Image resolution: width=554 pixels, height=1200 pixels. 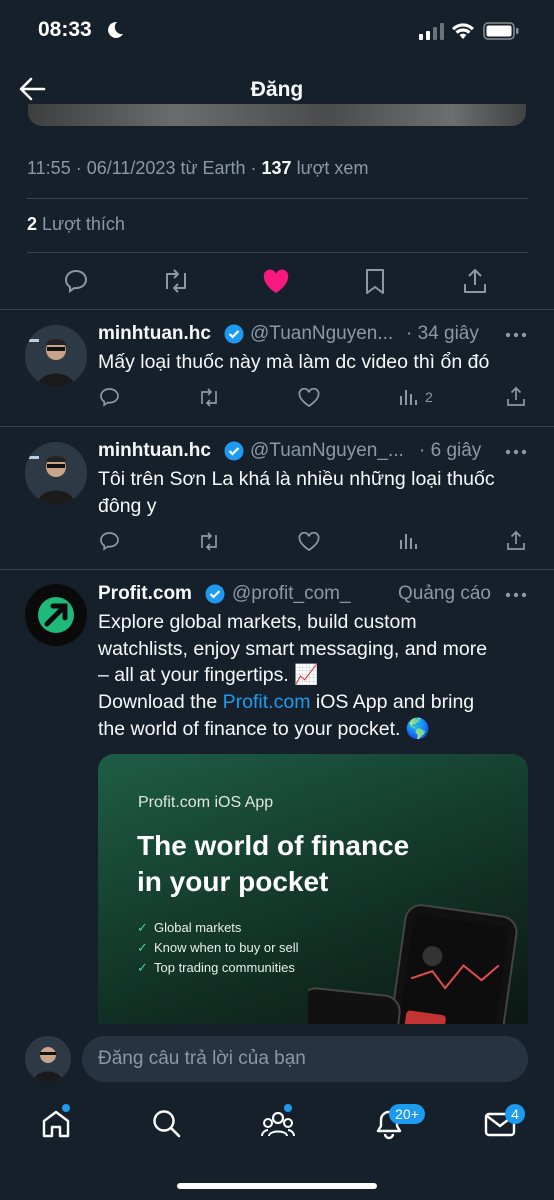 What do you see at coordinates (264, 729) in the screenshot?
I see `ad-text-line: the world of finance to your pocket. 🌎` at bounding box center [264, 729].